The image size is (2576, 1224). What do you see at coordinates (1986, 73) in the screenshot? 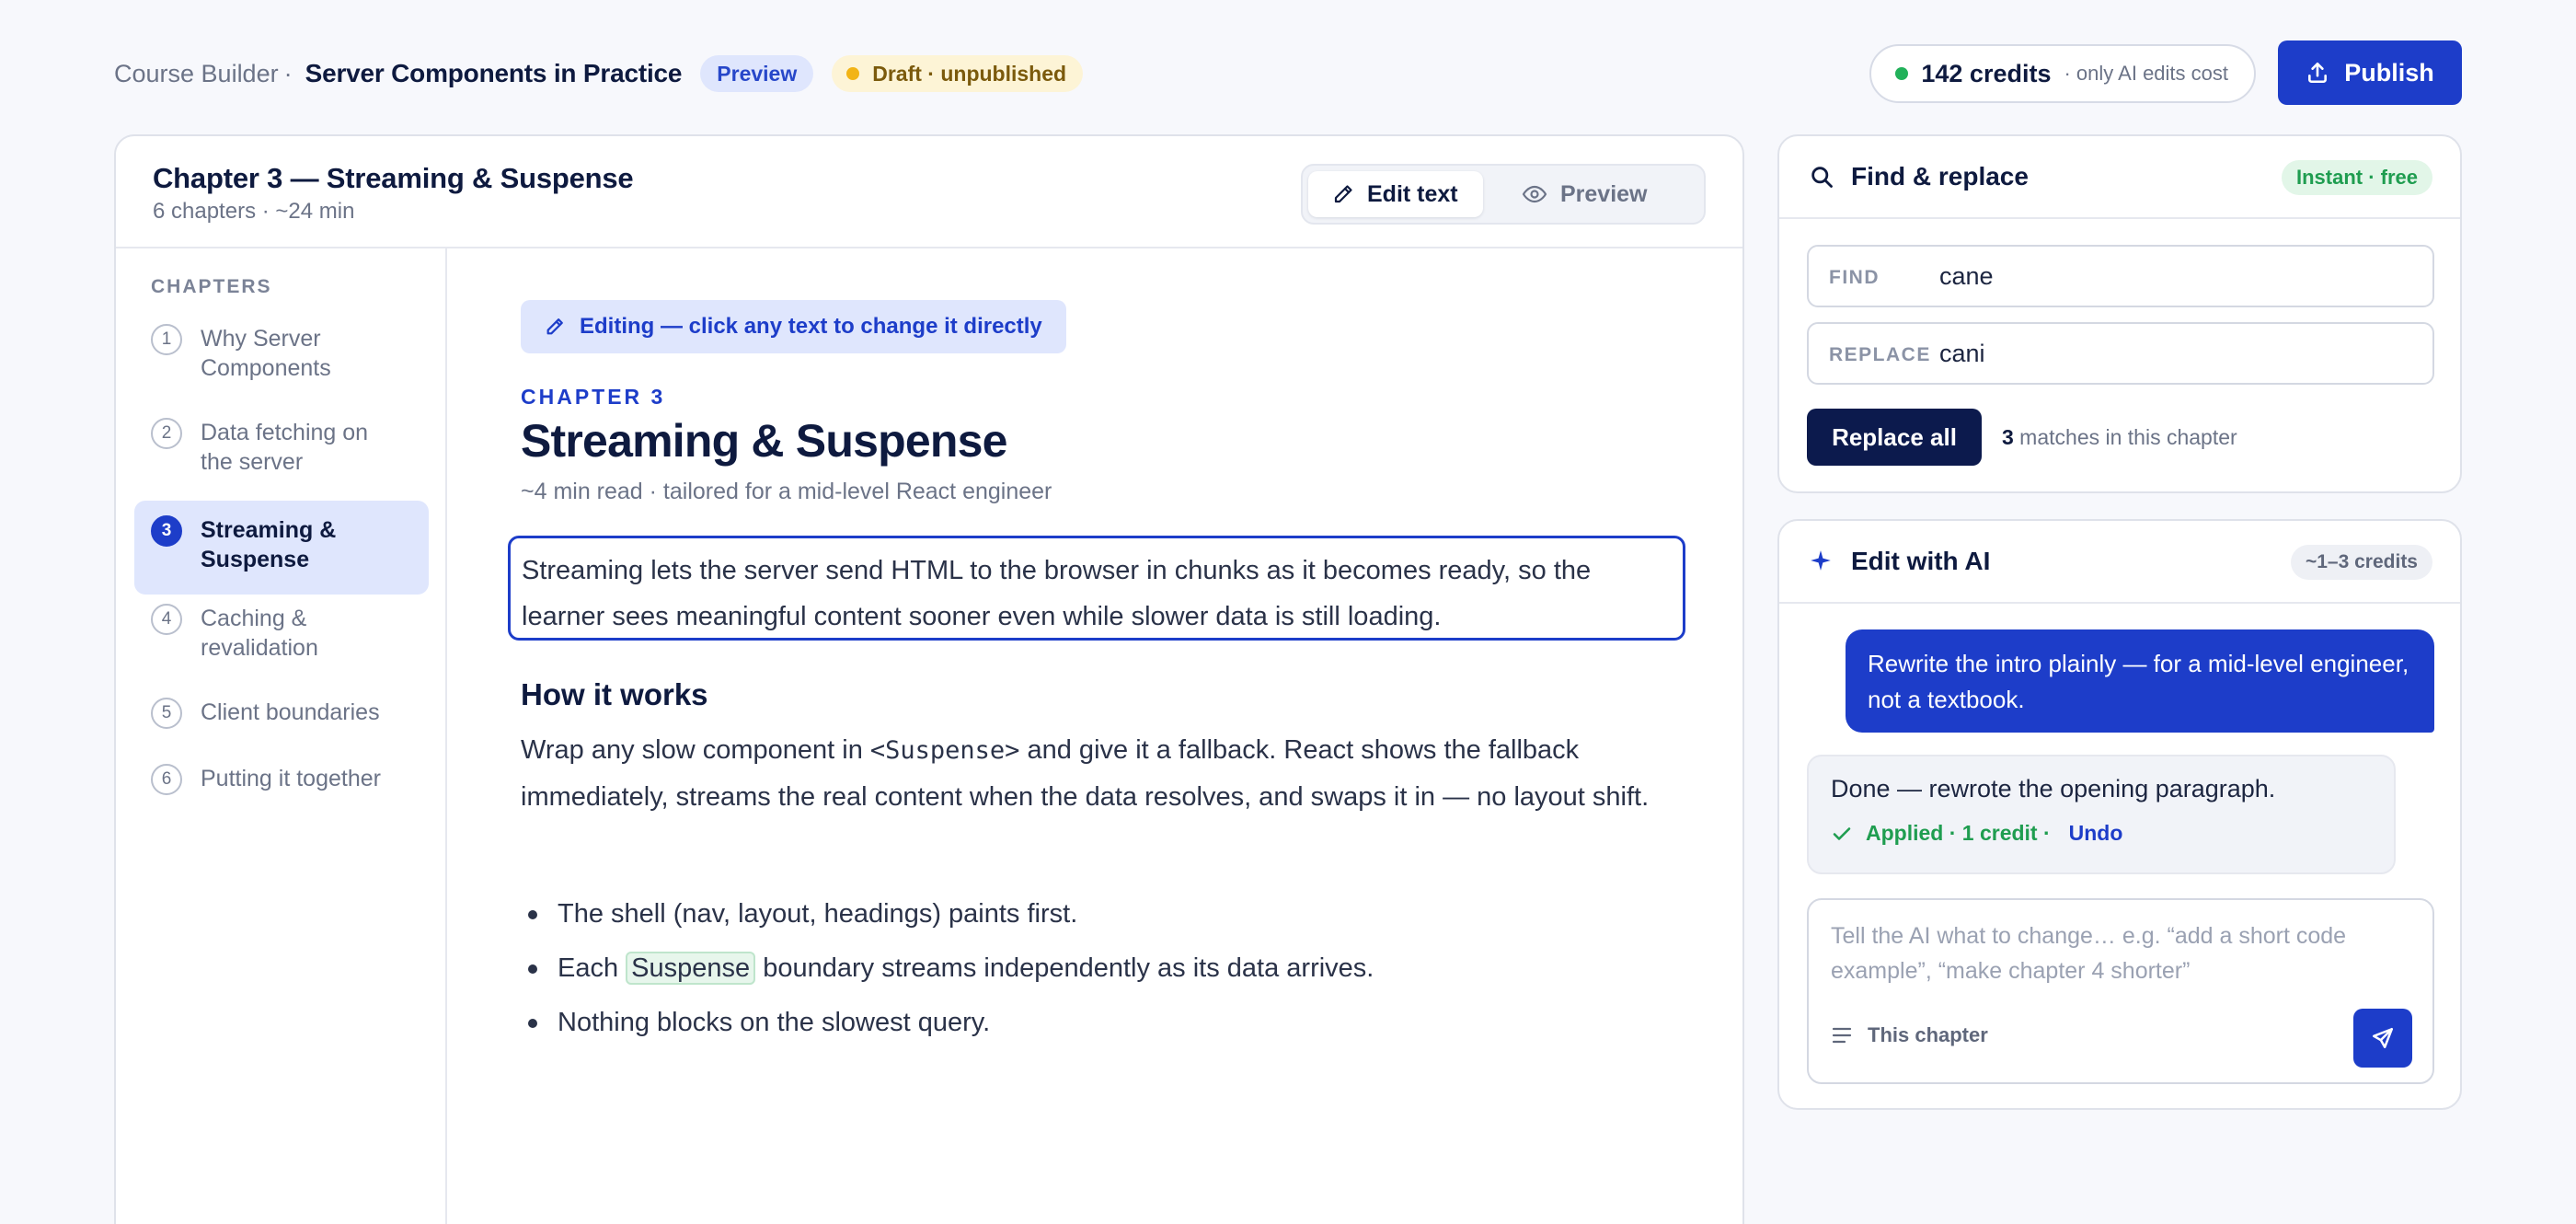
I see `credits-value: 142 credits` at bounding box center [1986, 73].